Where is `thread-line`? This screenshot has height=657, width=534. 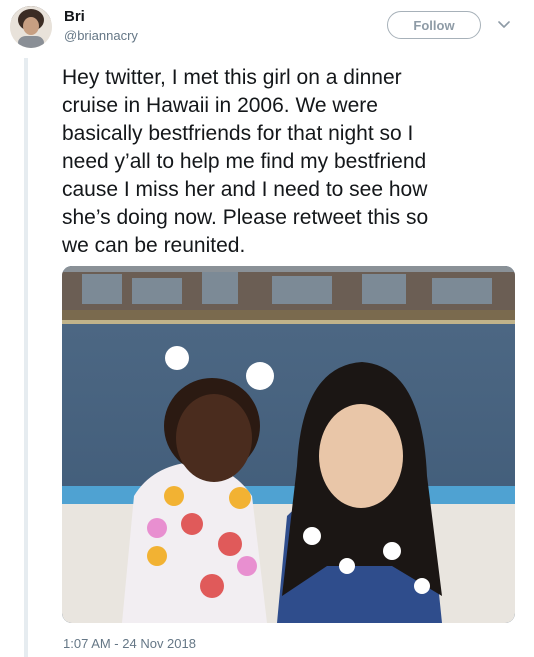
thread-line is located at coordinates (26, 357).